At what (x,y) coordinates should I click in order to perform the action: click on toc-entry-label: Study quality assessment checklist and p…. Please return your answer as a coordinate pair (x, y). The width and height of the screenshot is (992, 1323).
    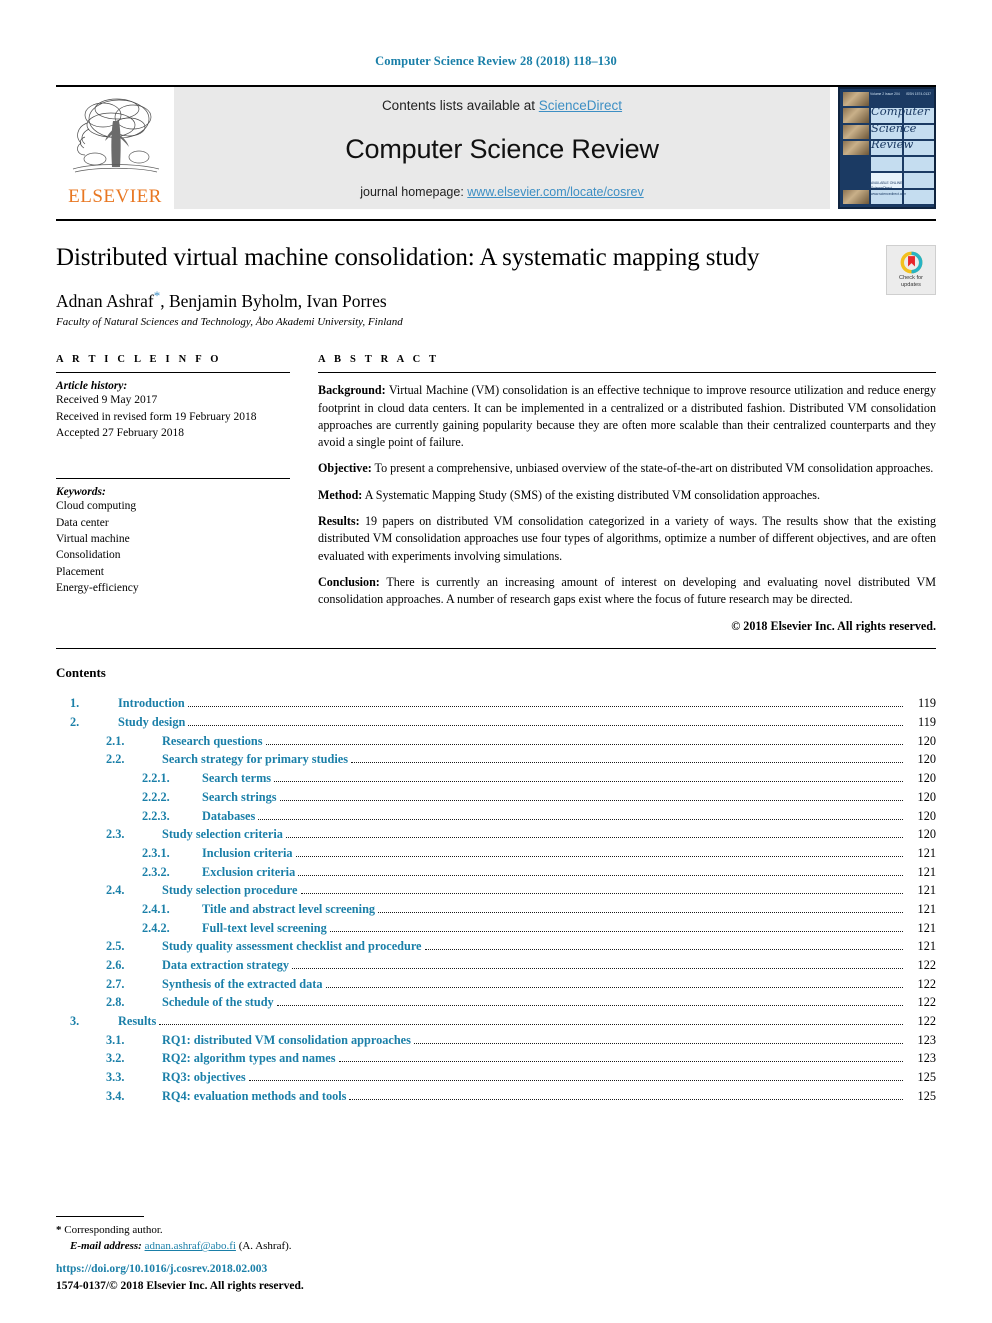
    Looking at the image, I should click on (292, 946).